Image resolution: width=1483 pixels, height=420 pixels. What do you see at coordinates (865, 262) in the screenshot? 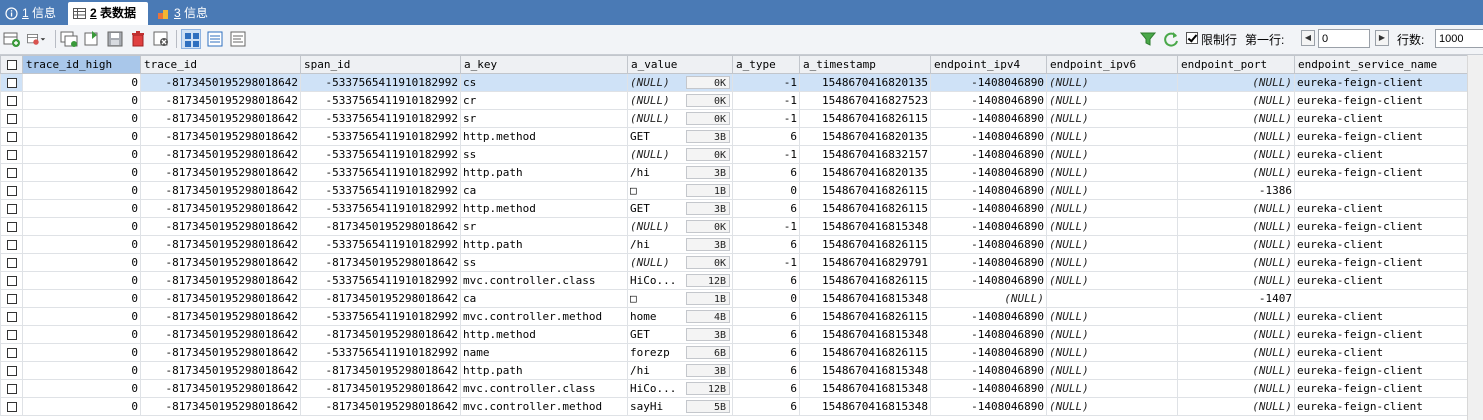
I see `cell-a-timestamp: 1548670416829791` at bounding box center [865, 262].